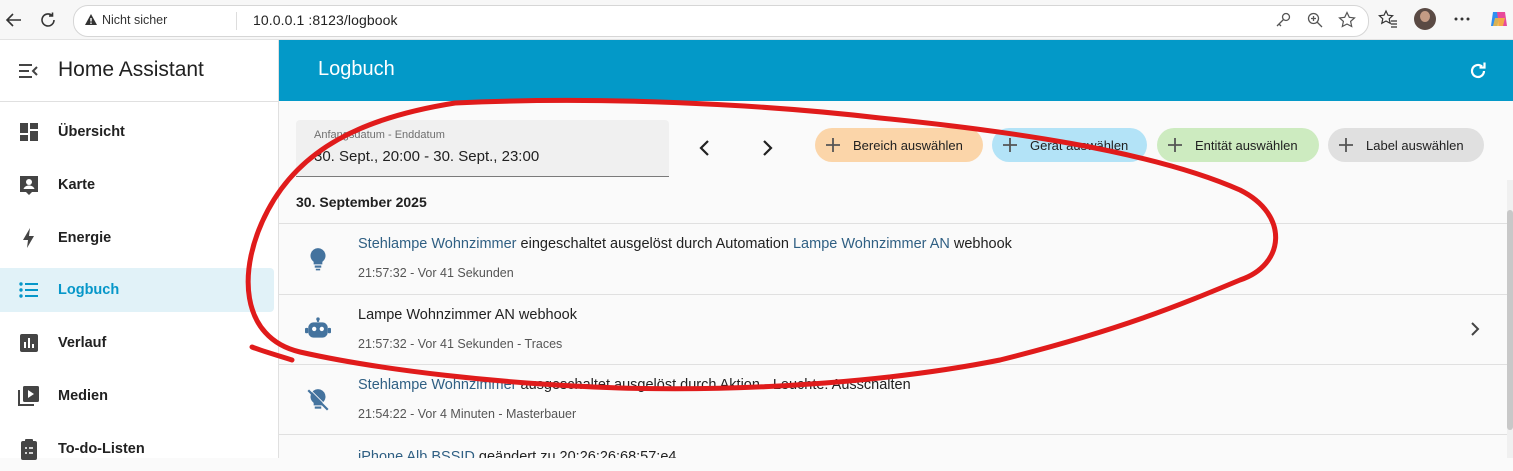  I want to click on dashboard-icon, so click(29, 132).